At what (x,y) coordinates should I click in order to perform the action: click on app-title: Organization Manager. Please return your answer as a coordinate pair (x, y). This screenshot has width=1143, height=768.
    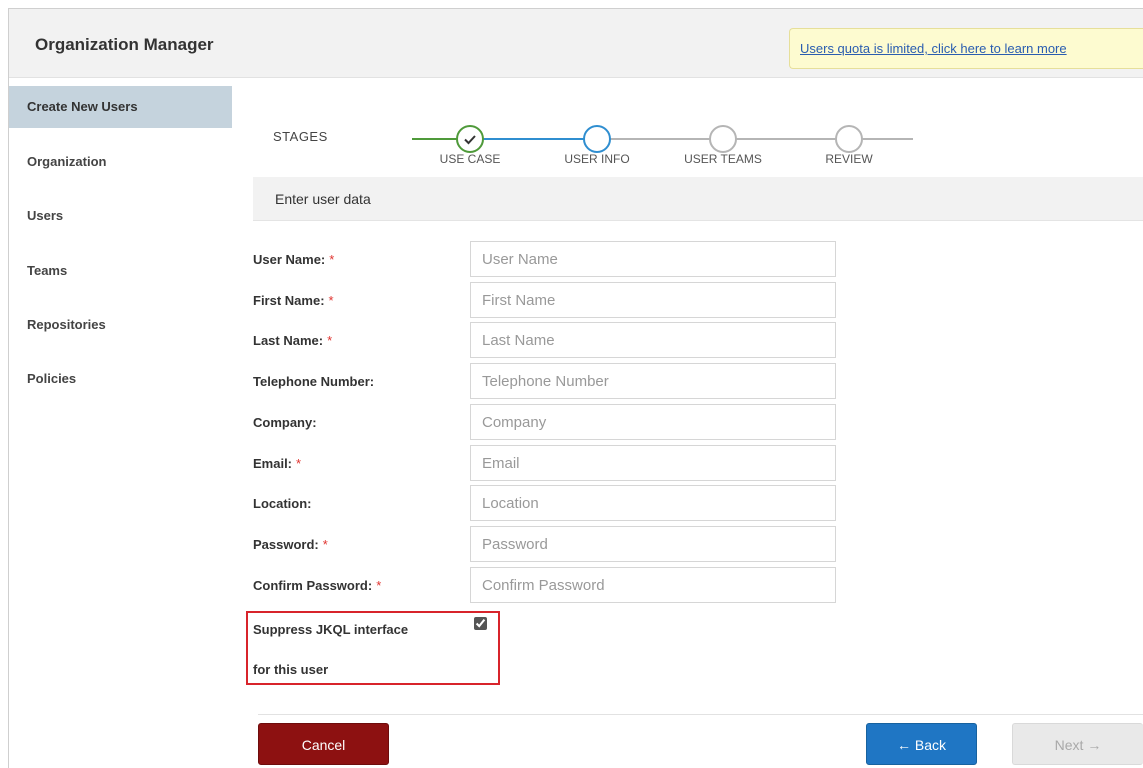
    Looking at the image, I should click on (124, 44).